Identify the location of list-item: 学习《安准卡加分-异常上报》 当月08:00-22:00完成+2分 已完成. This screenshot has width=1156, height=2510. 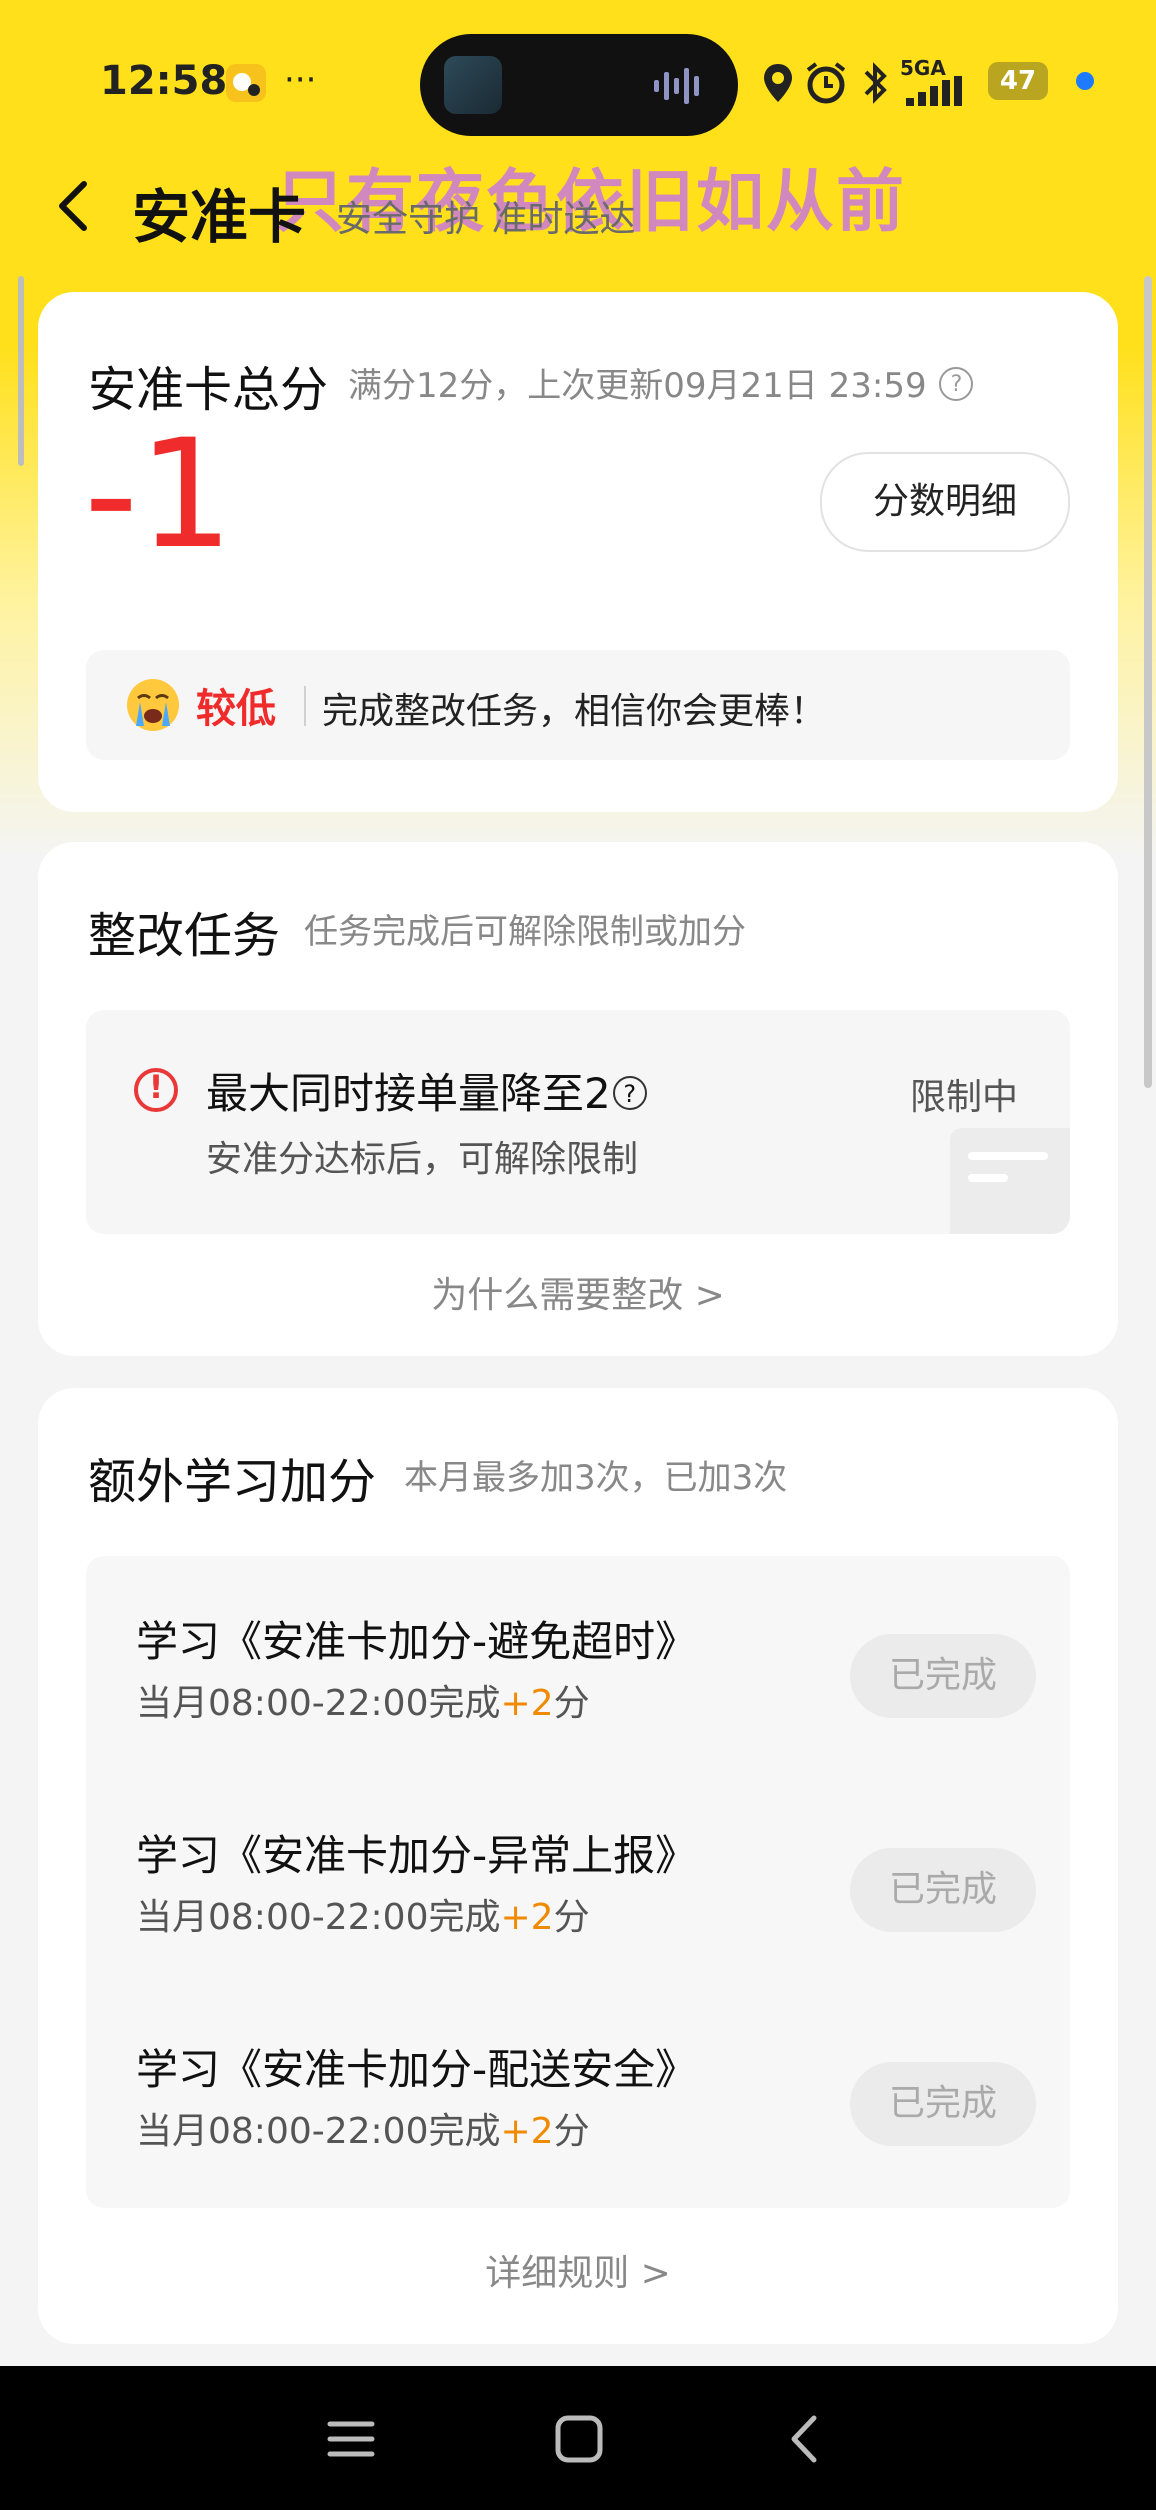
(586, 1892).